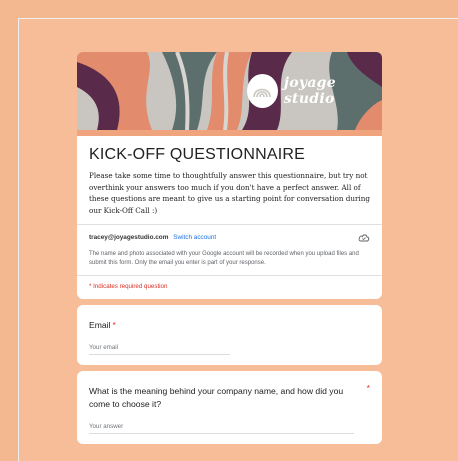 This screenshot has height=461, width=458. I want to click on frame-corner-line, so click(455, 18).